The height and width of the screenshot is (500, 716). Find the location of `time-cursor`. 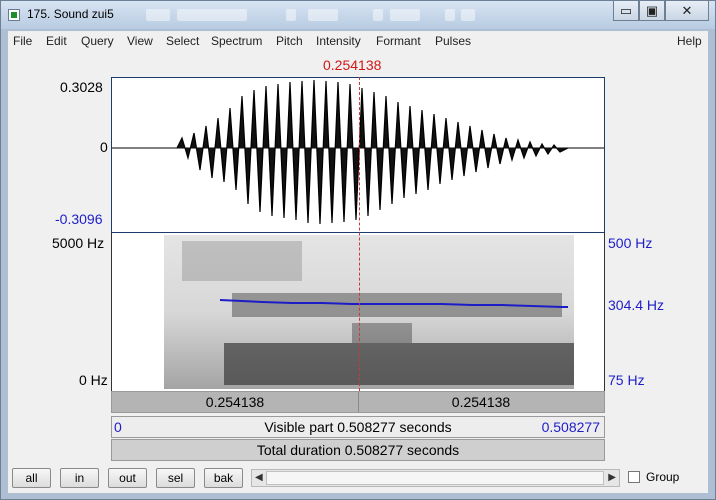

time-cursor is located at coordinates (359, 234).